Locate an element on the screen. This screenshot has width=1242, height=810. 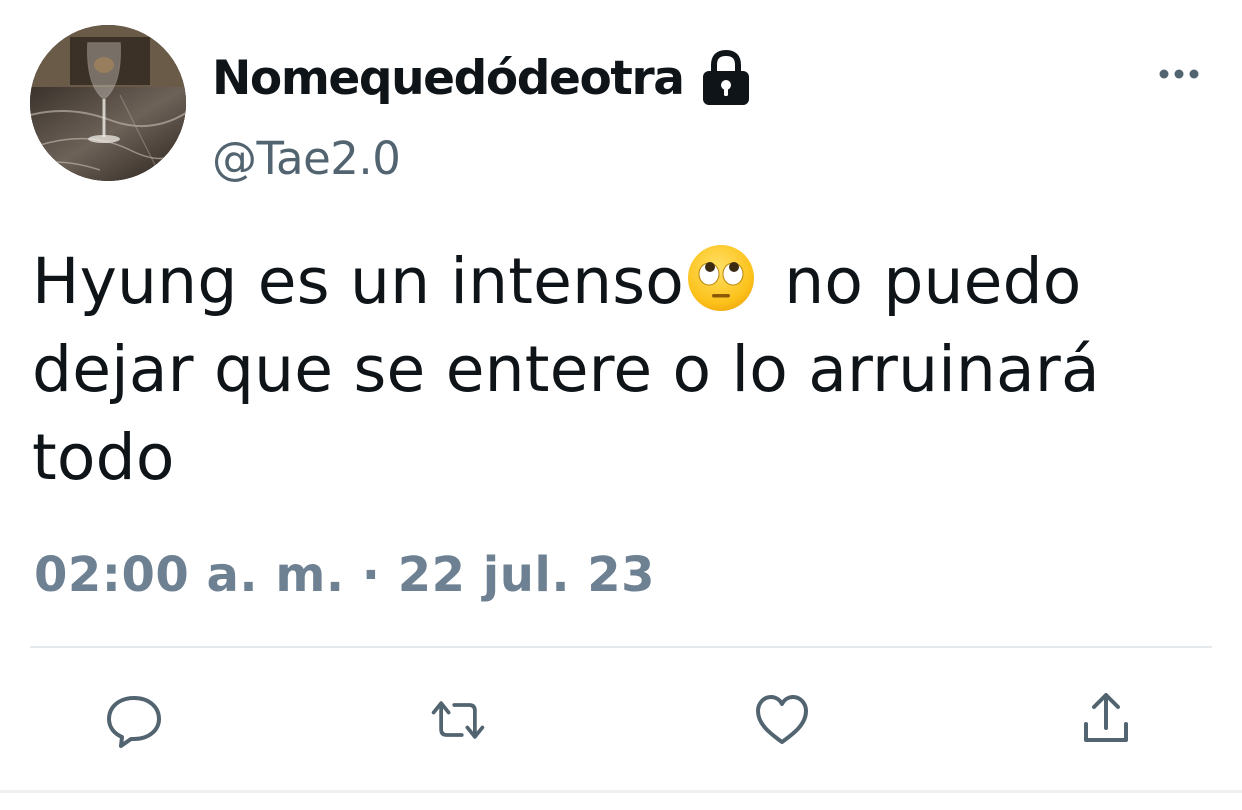
user-handle: @Tae2.0 is located at coordinates (306, 158).